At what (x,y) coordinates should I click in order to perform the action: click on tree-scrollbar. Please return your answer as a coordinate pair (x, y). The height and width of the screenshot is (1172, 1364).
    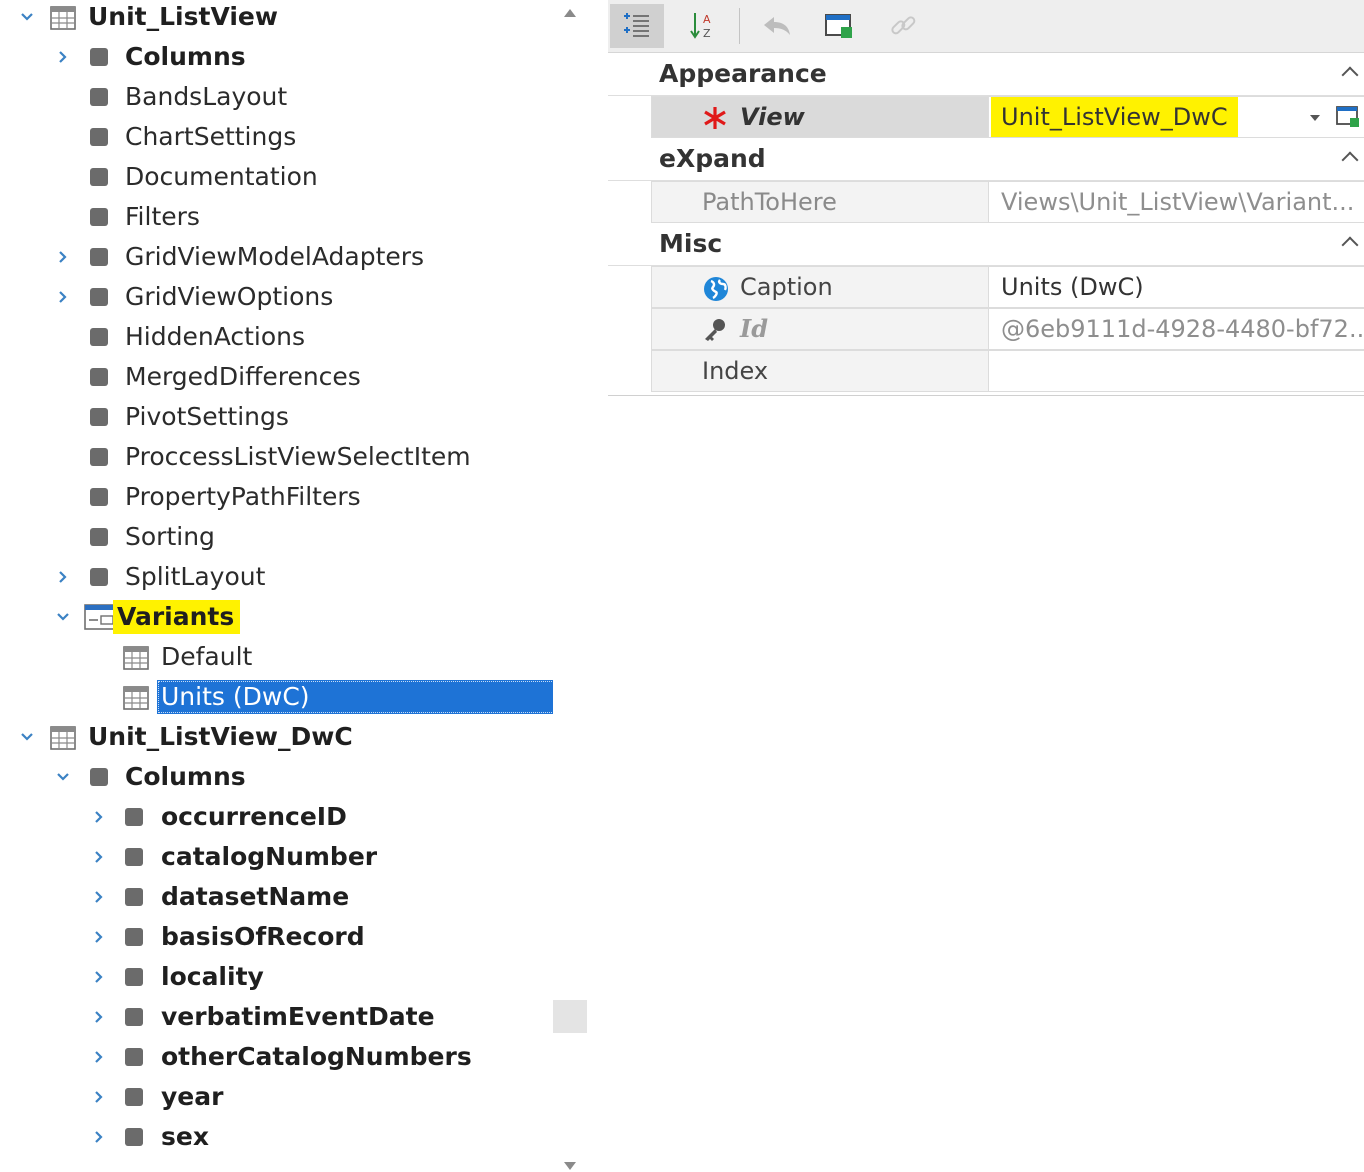
    Looking at the image, I should click on (570, 586).